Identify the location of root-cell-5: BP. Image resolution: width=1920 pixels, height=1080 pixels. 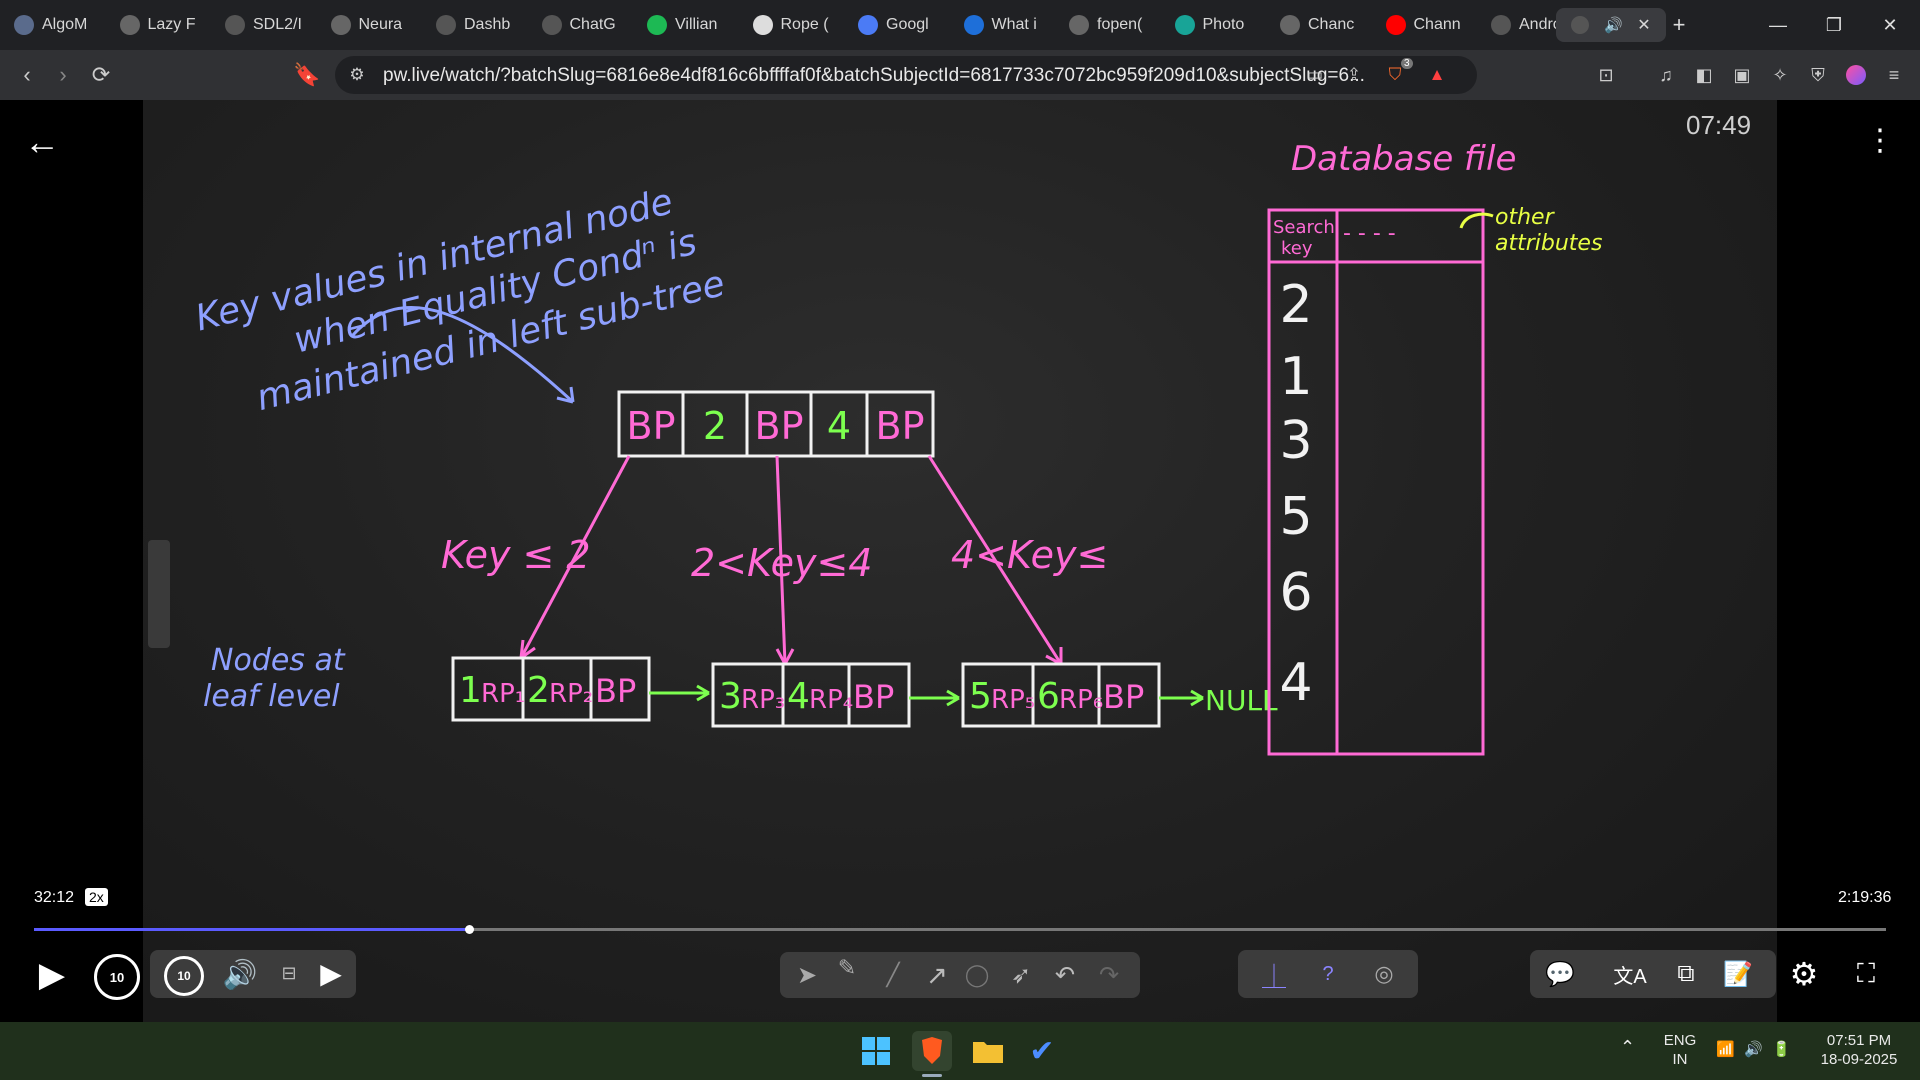
(900, 426).